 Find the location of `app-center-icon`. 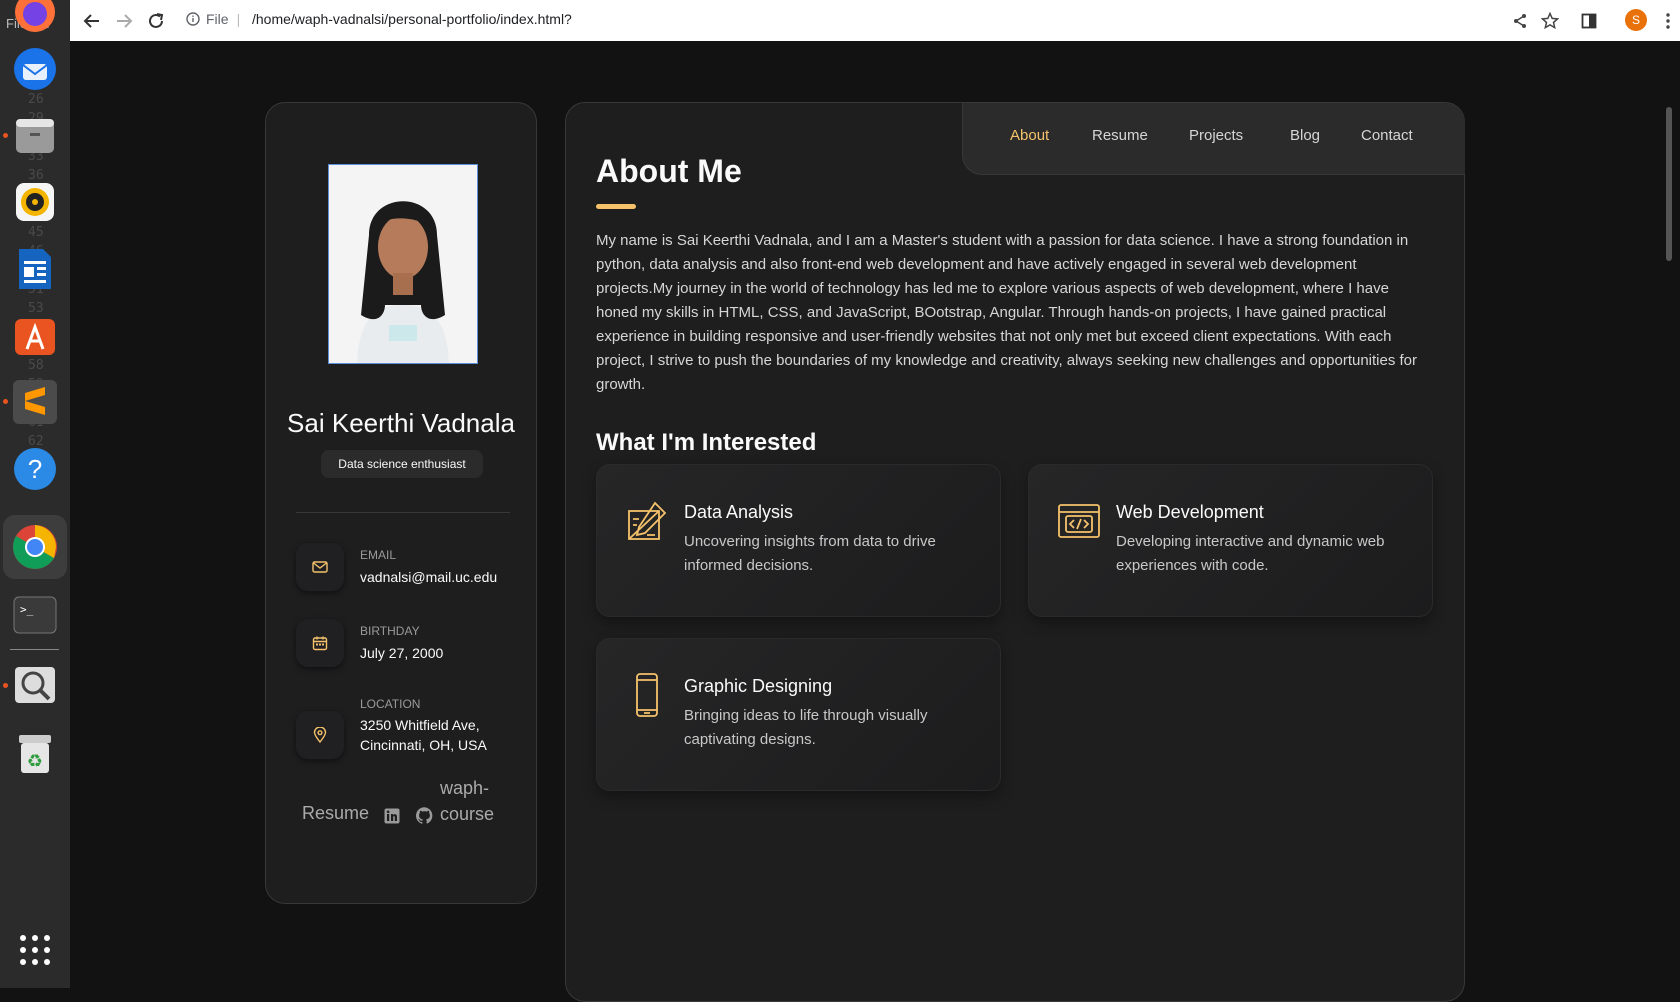

app-center-icon is located at coordinates (35, 335).